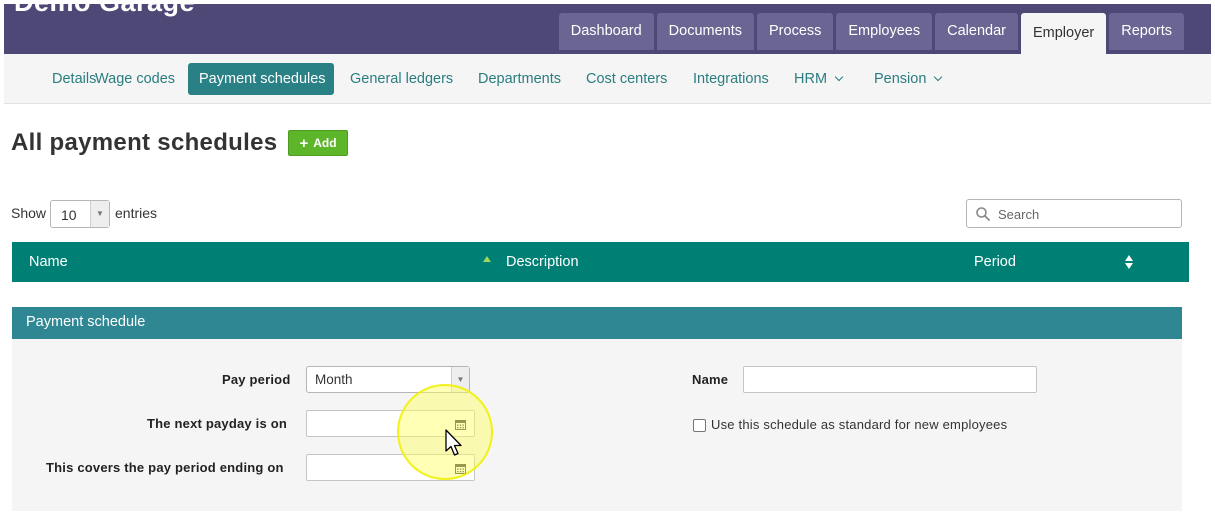 This screenshot has width=1215, height=515. What do you see at coordinates (256, 379) in the screenshot?
I see `pay-period-label: Pay period` at bounding box center [256, 379].